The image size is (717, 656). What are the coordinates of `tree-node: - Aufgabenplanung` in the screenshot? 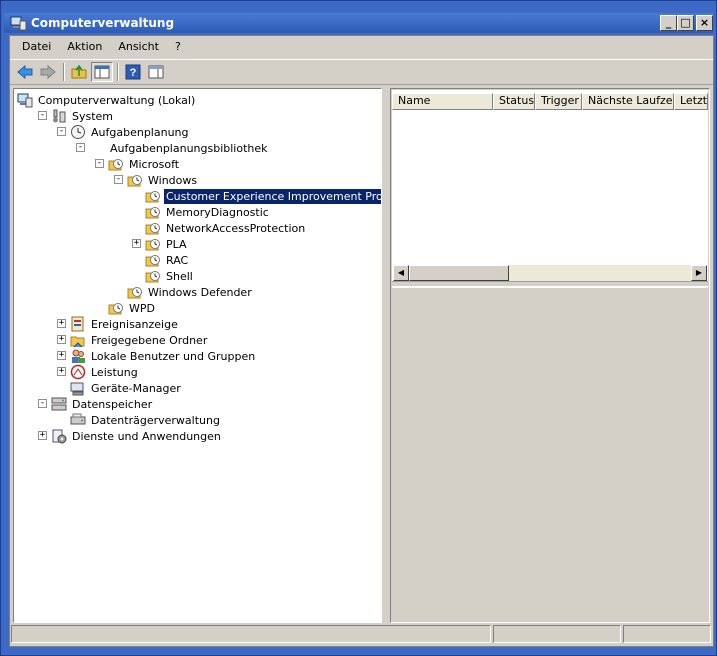 It's located at (124, 132).